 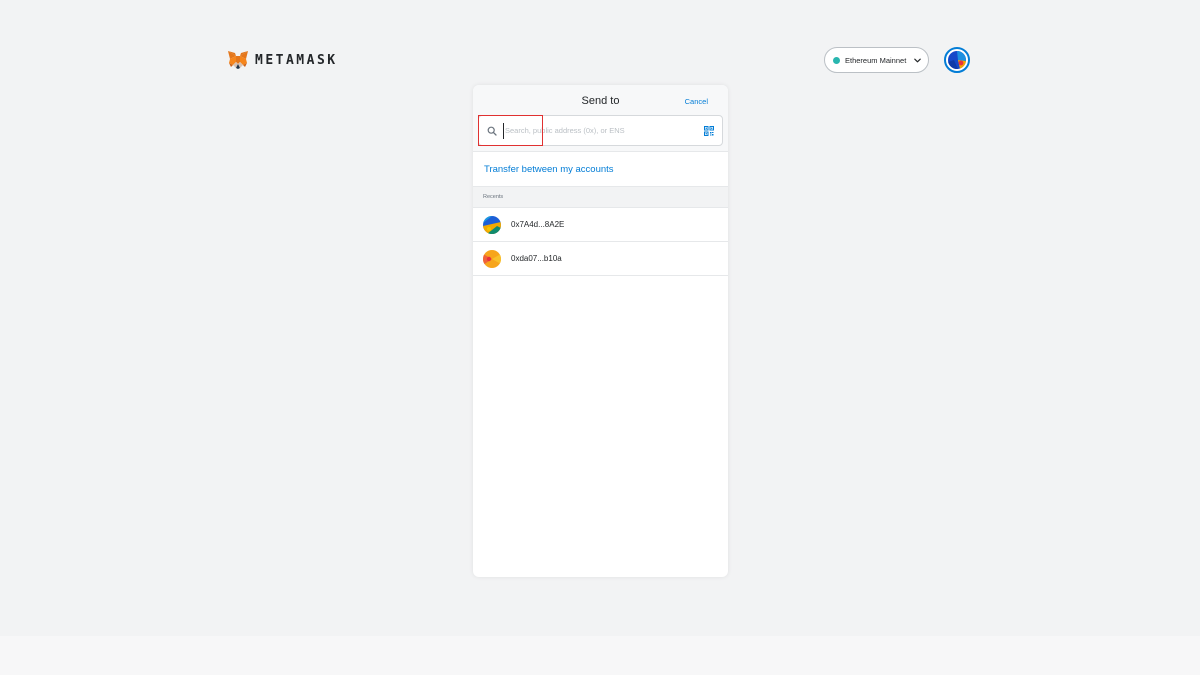 I want to click on network-name: Ethereum Mainnet, so click(x=876, y=60).